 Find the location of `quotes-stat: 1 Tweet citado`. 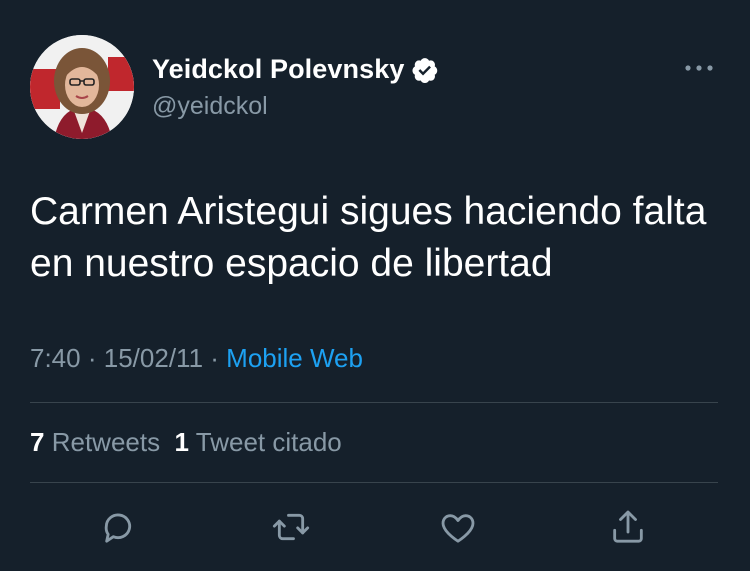

quotes-stat: 1 Tweet citado is located at coordinates (258, 442).